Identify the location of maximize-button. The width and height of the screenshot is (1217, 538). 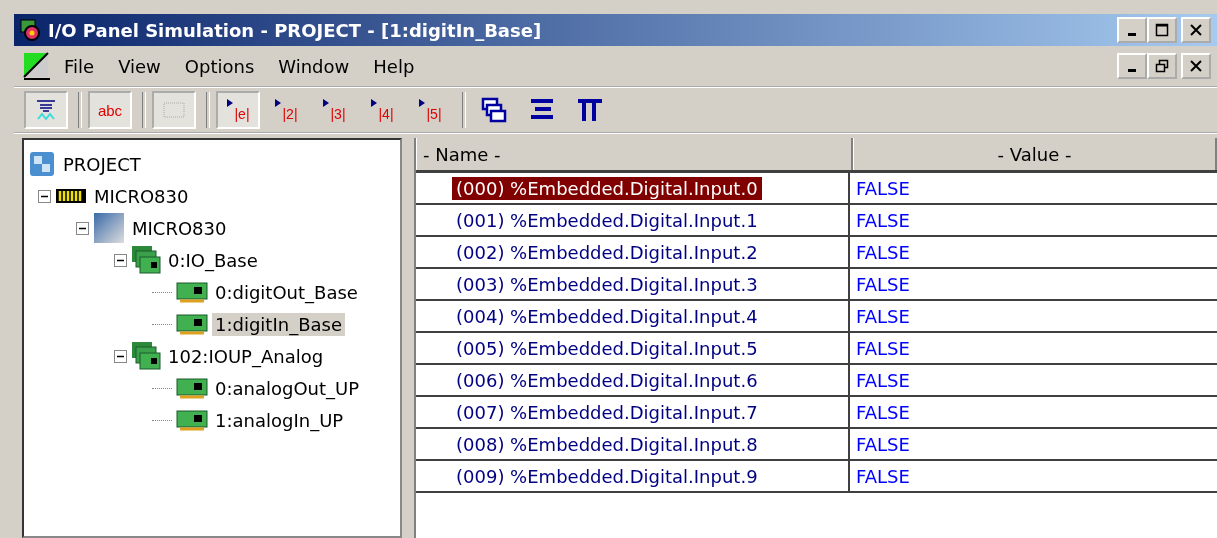
(1162, 30).